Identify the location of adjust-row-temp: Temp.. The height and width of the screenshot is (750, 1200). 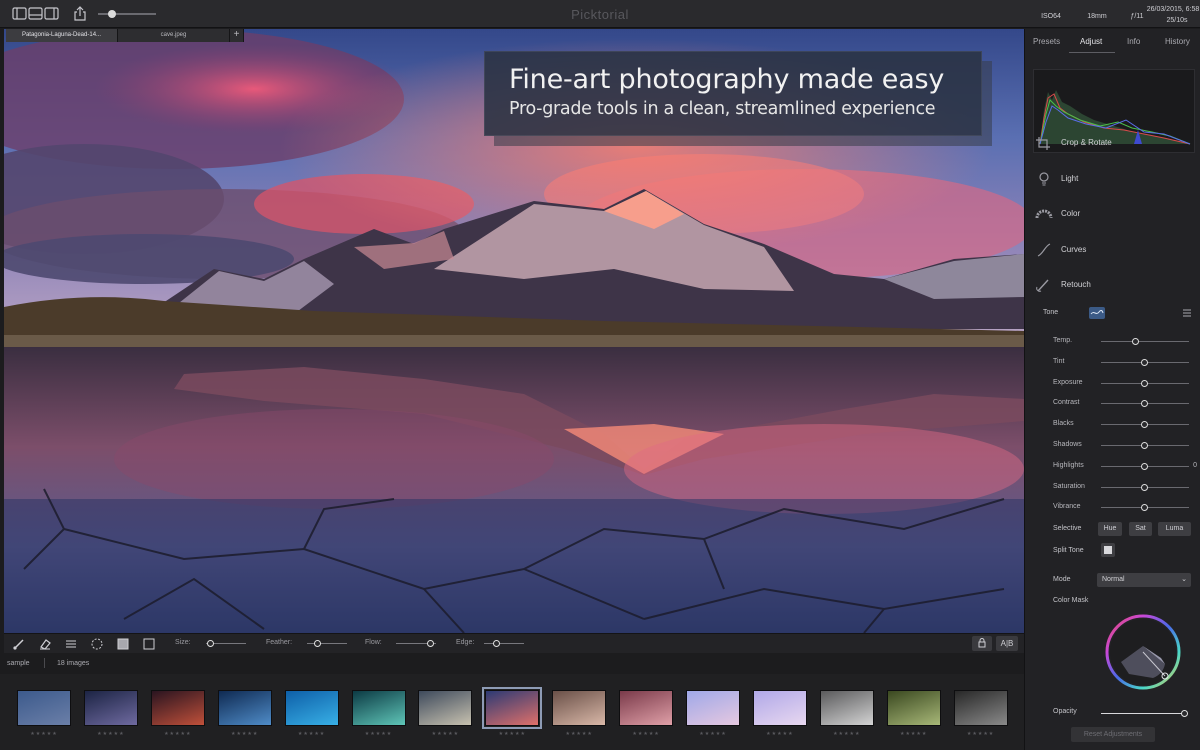
(1112, 342).